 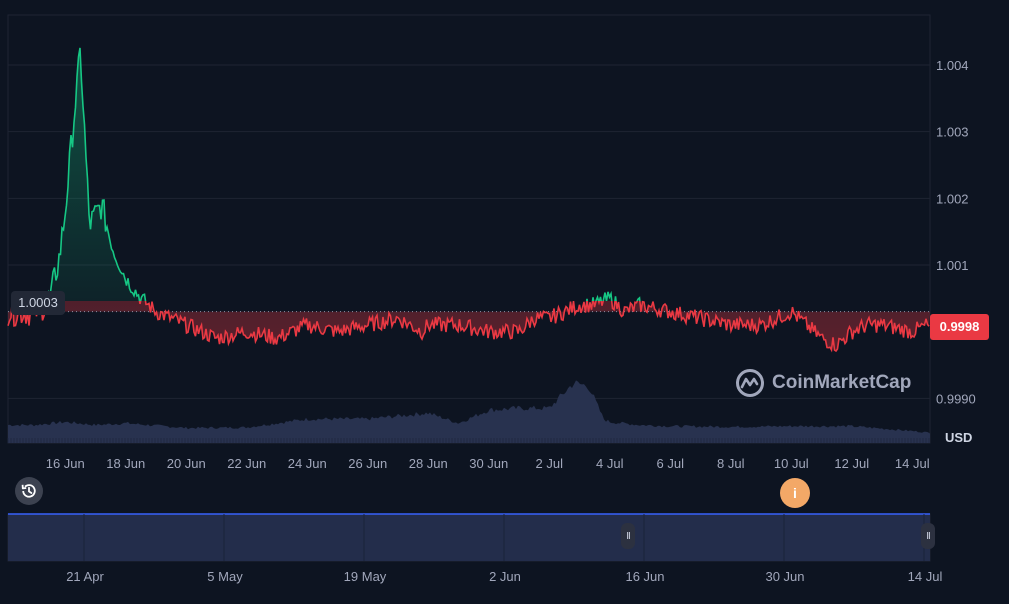 I want to click on x-tick-label: 14 Jul, so click(x=912, y=463).